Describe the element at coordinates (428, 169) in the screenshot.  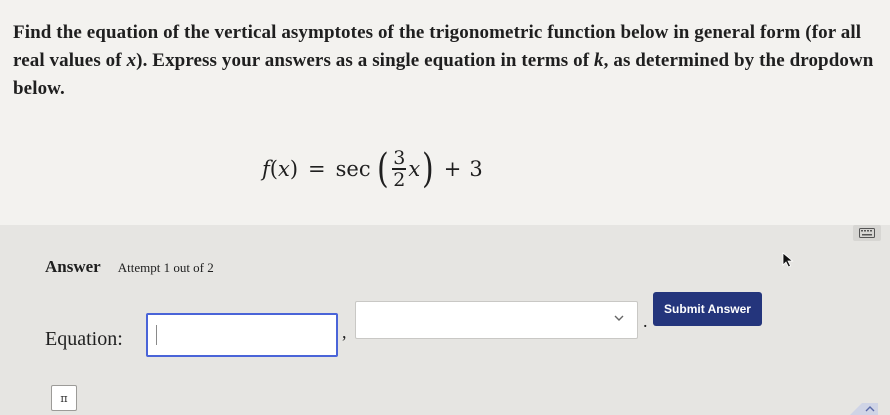
I see `formula-paren-close: )` at that location.